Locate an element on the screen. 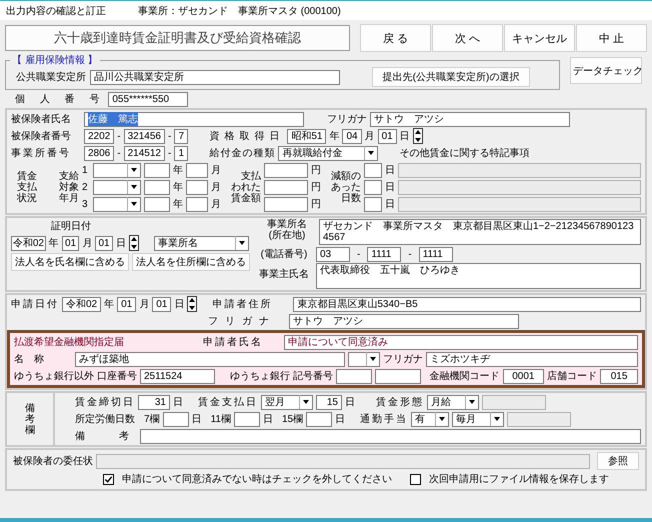  number-field: 7 is located at coordinates (181, 136).